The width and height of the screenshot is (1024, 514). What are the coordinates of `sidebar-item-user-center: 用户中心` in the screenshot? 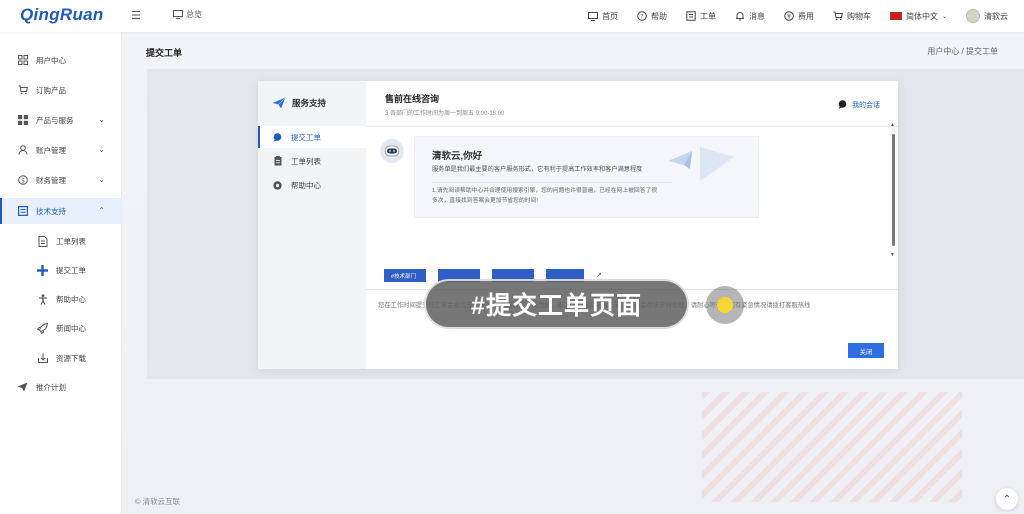 It's located at (61, 60).